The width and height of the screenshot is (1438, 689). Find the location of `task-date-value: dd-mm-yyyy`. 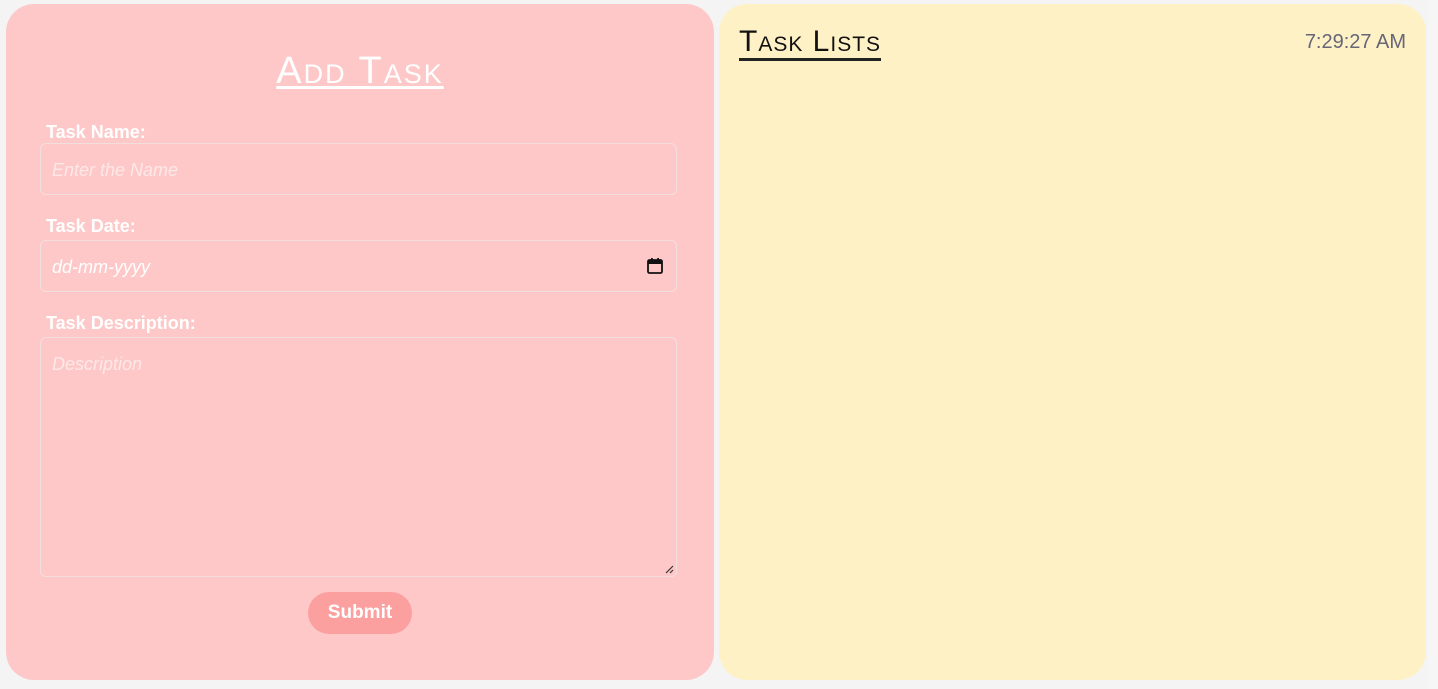

task-date-value: dd-mm-yyyy is located at coordinates (101, 267).